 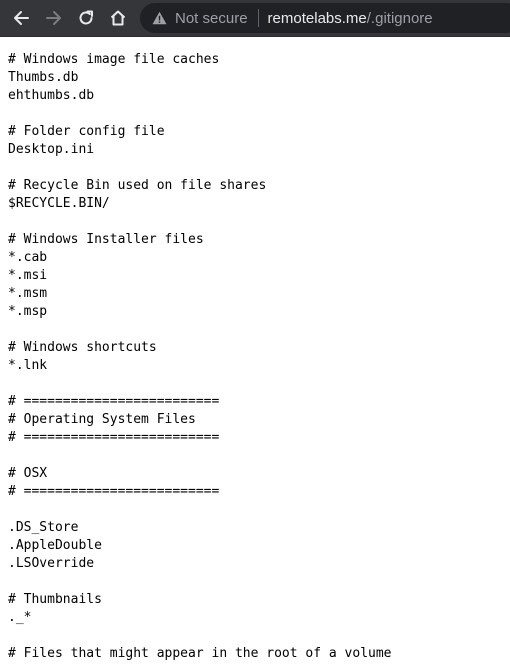 I want to click on file-line: *.msm, so click(x=28, y=293).